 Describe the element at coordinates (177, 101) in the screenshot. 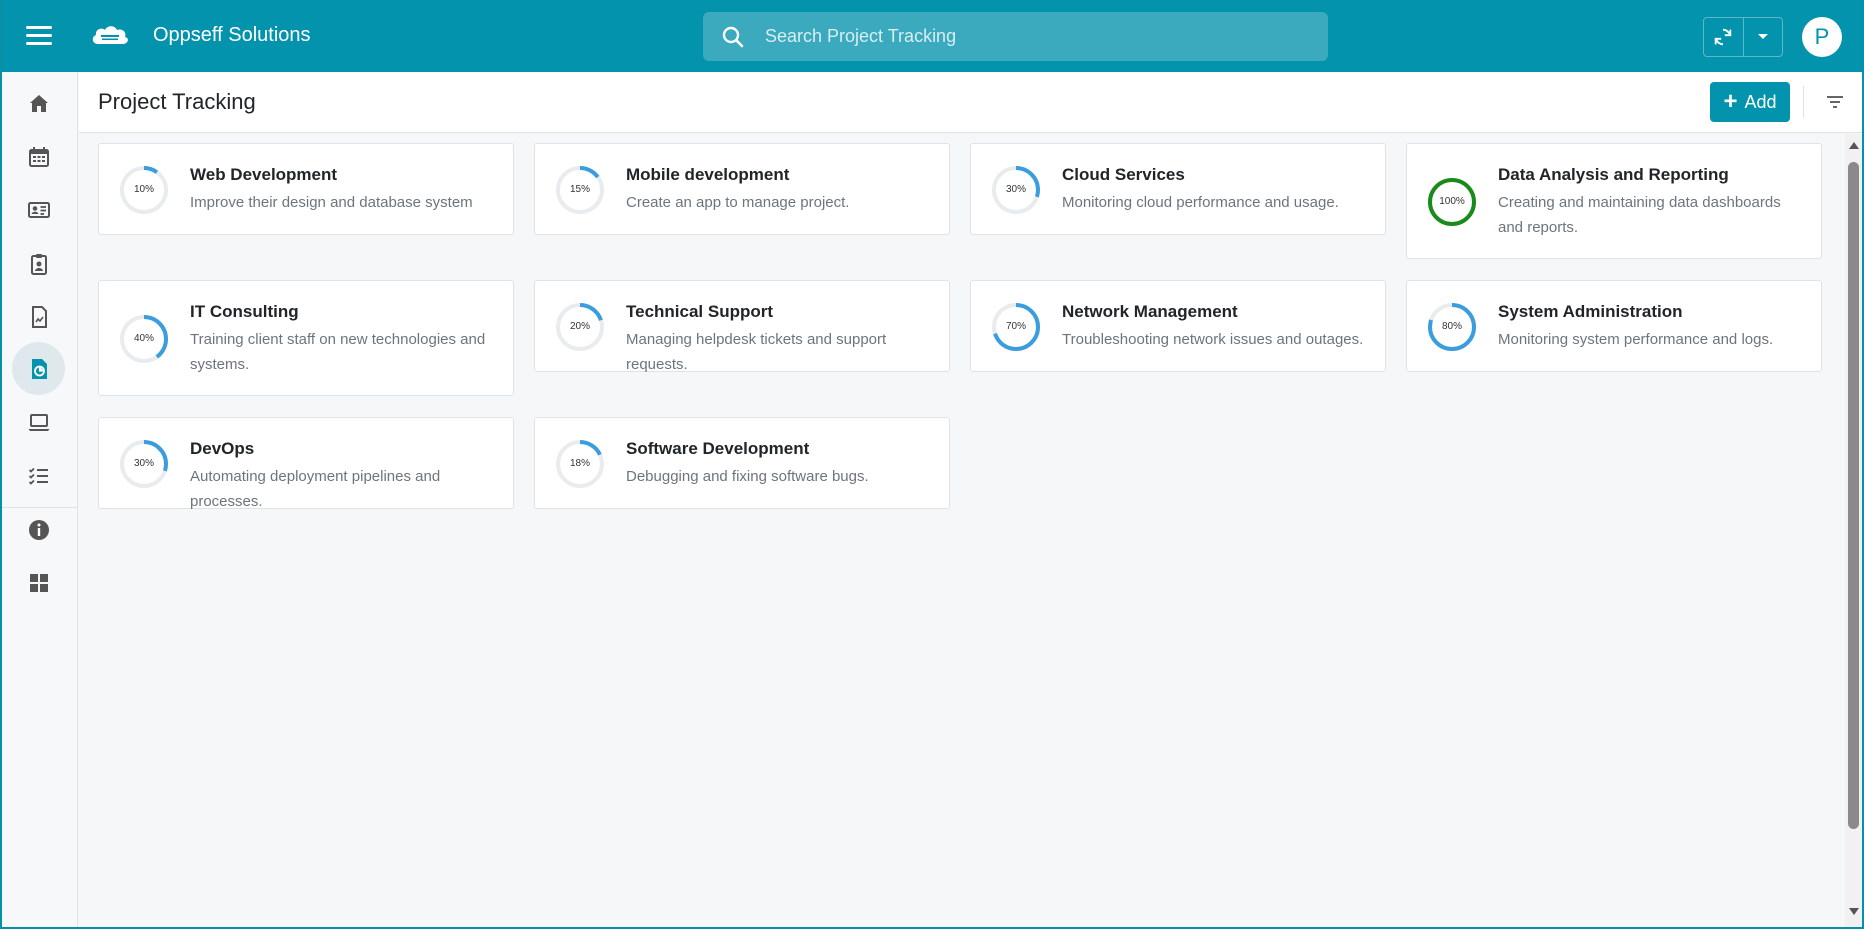

I see `page-title: Project Tracking` at that location.